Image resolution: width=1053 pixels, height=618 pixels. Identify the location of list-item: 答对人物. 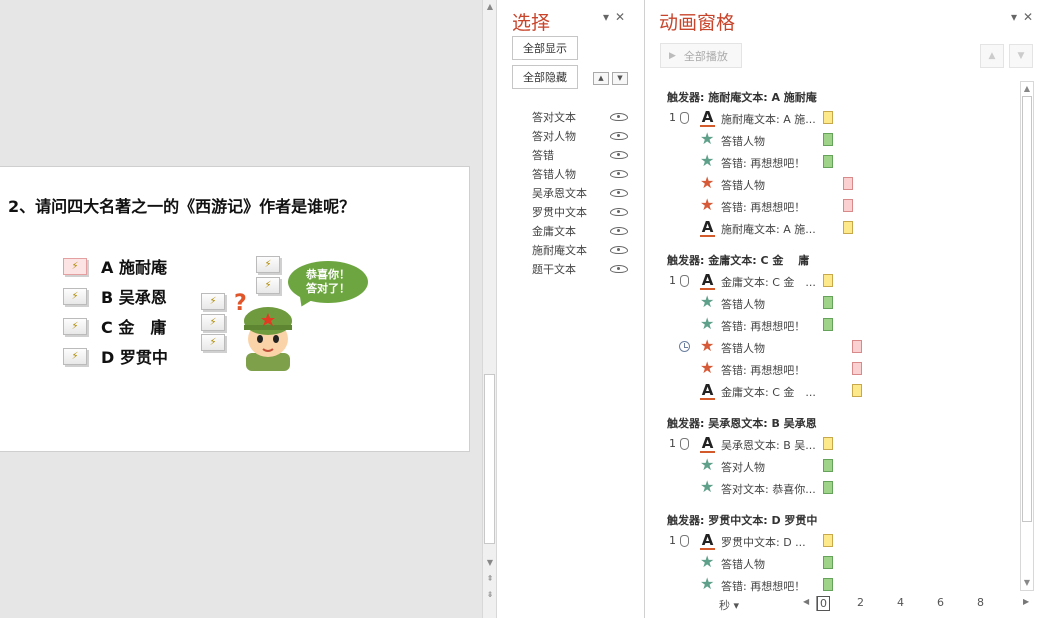
(571, 135).